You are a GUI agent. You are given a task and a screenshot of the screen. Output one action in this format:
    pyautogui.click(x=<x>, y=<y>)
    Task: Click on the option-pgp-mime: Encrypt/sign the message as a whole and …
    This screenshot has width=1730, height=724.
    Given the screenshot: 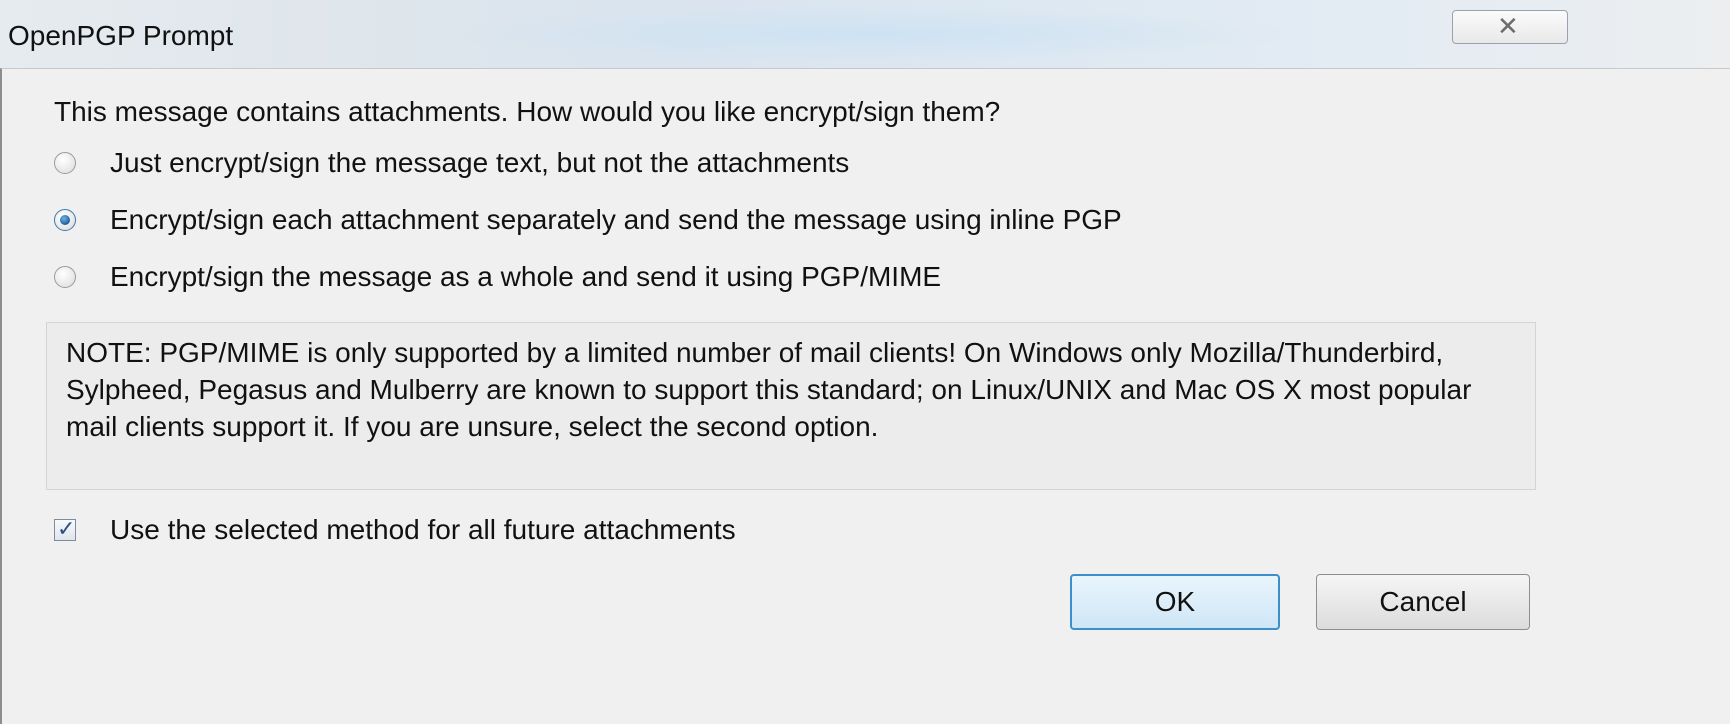 What is the action you would take?
    pyautogui.click(x=497, y=277)
    